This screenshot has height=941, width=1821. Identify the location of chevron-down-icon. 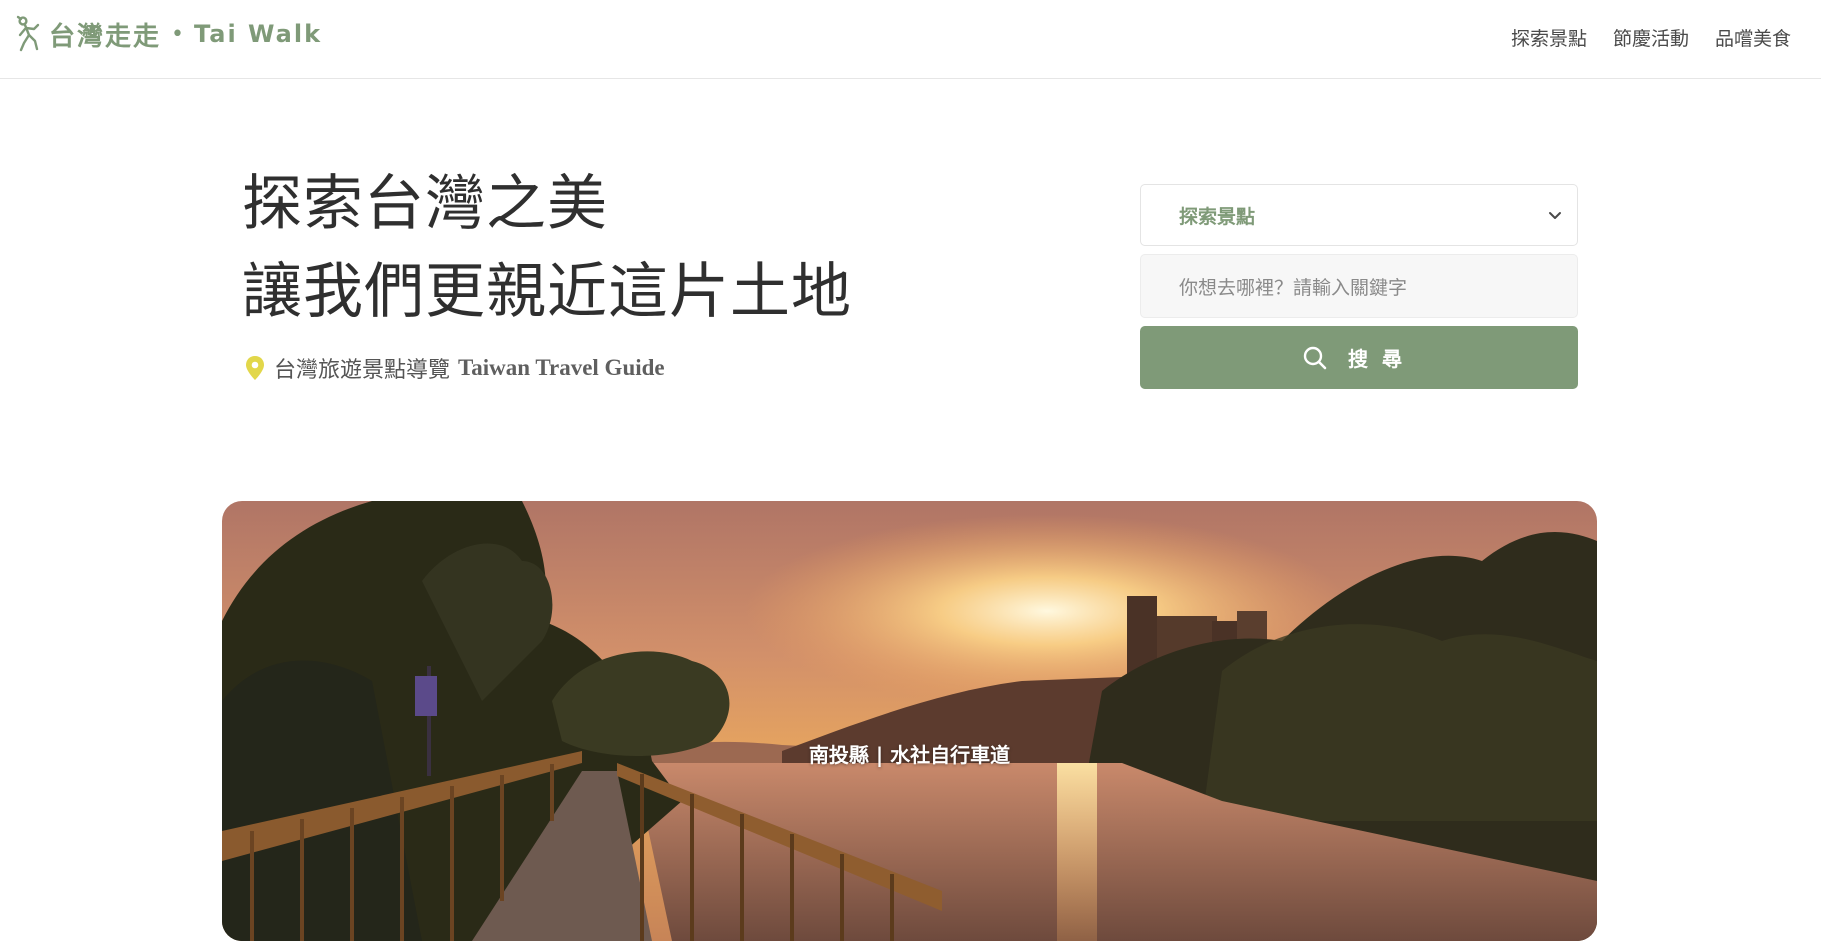
(1555, 215).